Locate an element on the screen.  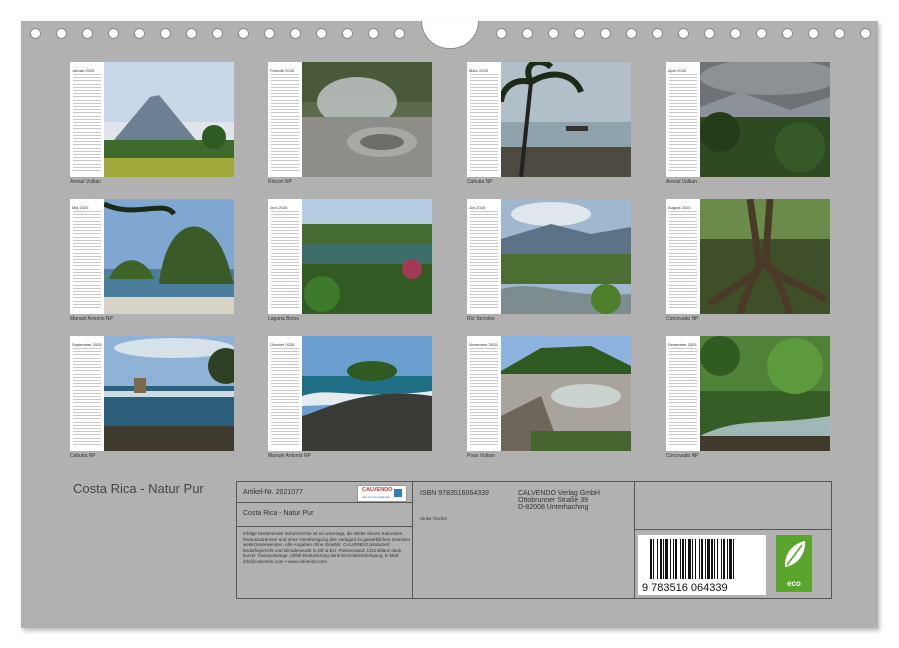
month-calendar-grid: April 2025 is located at coordinates (683, 119).